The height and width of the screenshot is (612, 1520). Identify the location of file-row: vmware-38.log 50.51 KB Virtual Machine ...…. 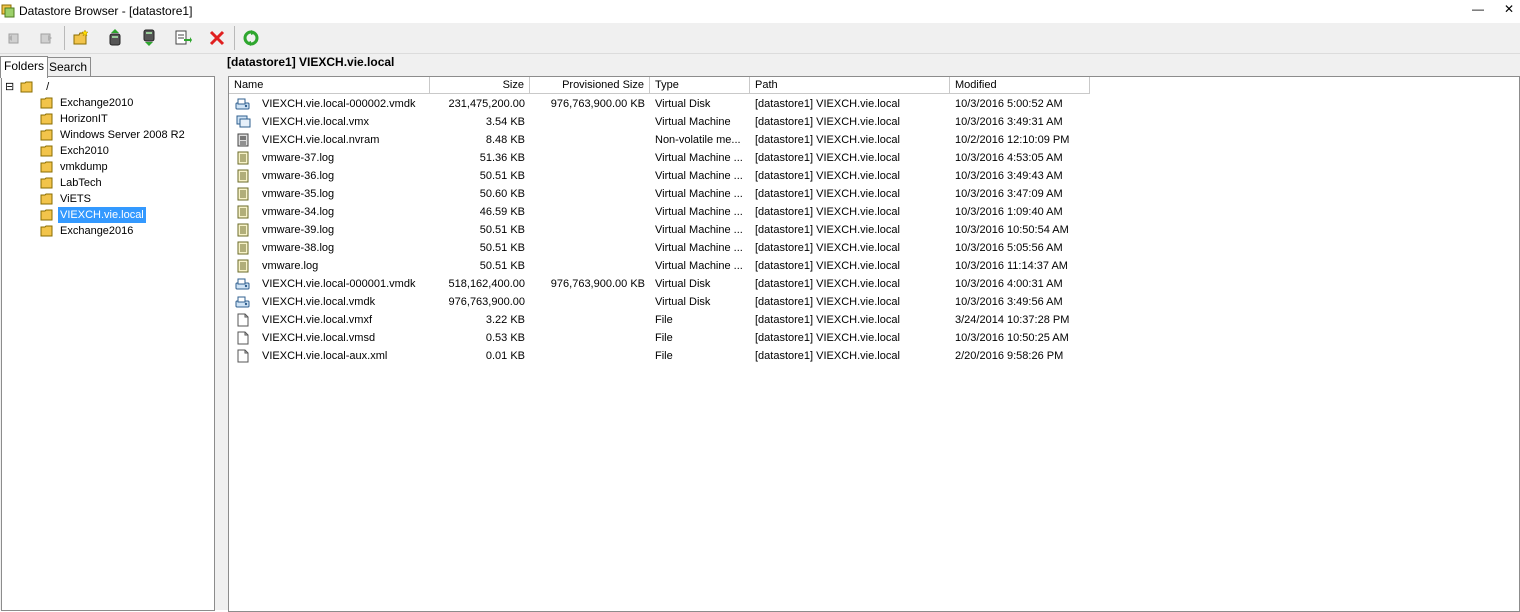
(874, 248).